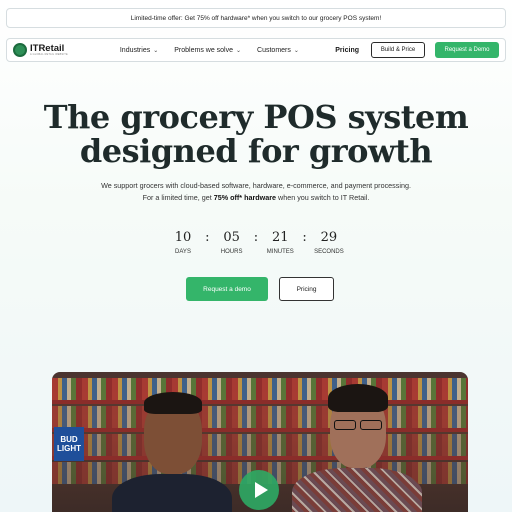 The height and width of the screenshot is (512, 512). I want to click on countdown-days: 10 DAYS, so click(183, 242).